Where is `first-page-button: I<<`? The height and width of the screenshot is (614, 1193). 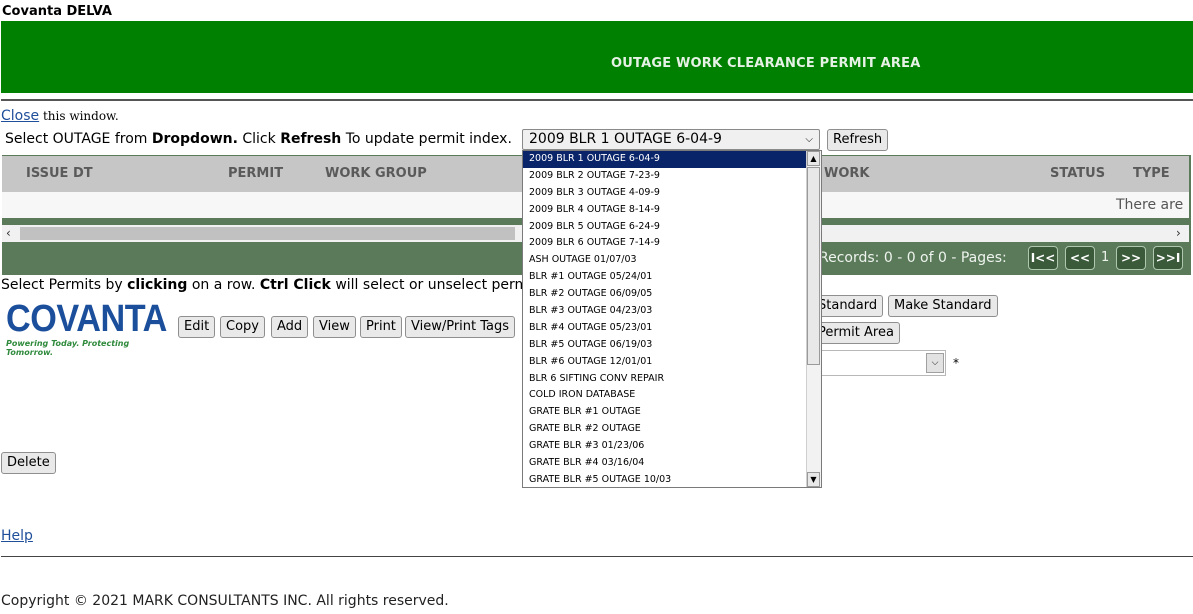 first-page-button: I<< is located at coordinates (1043, 258).